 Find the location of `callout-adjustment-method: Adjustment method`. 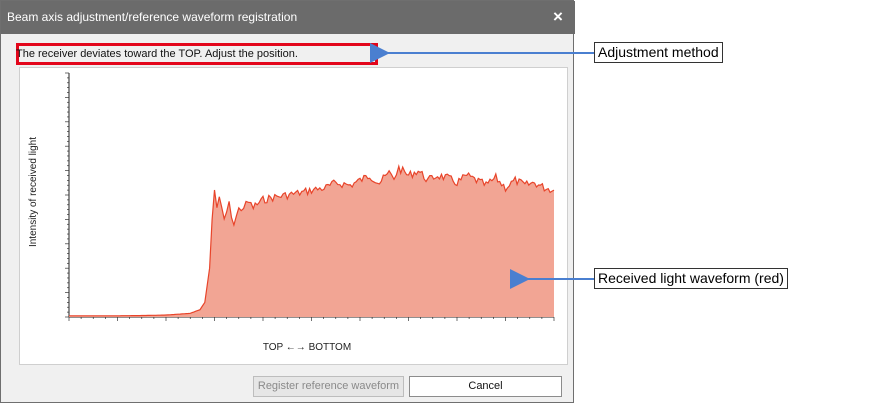

callout-adjustment-method: Adjustment method is located at coordinates (658, 52).